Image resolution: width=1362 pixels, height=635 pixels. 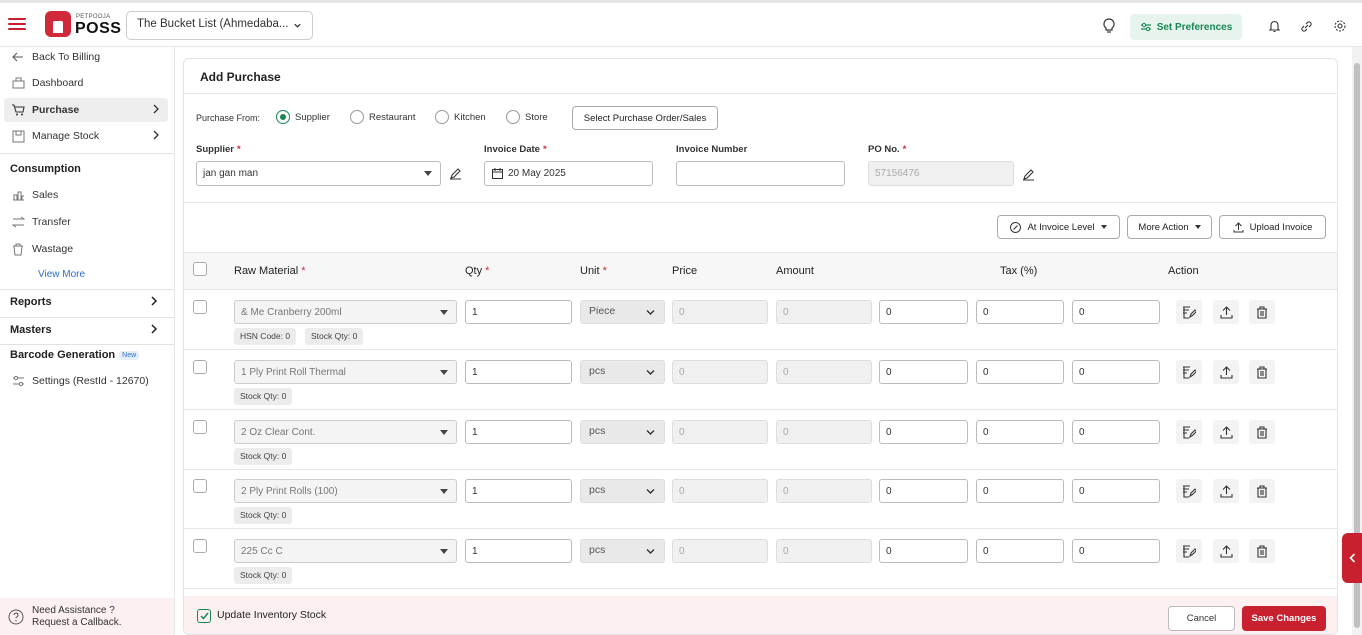 I want to click on unit-select: Piece, so click(x=622, y=312).